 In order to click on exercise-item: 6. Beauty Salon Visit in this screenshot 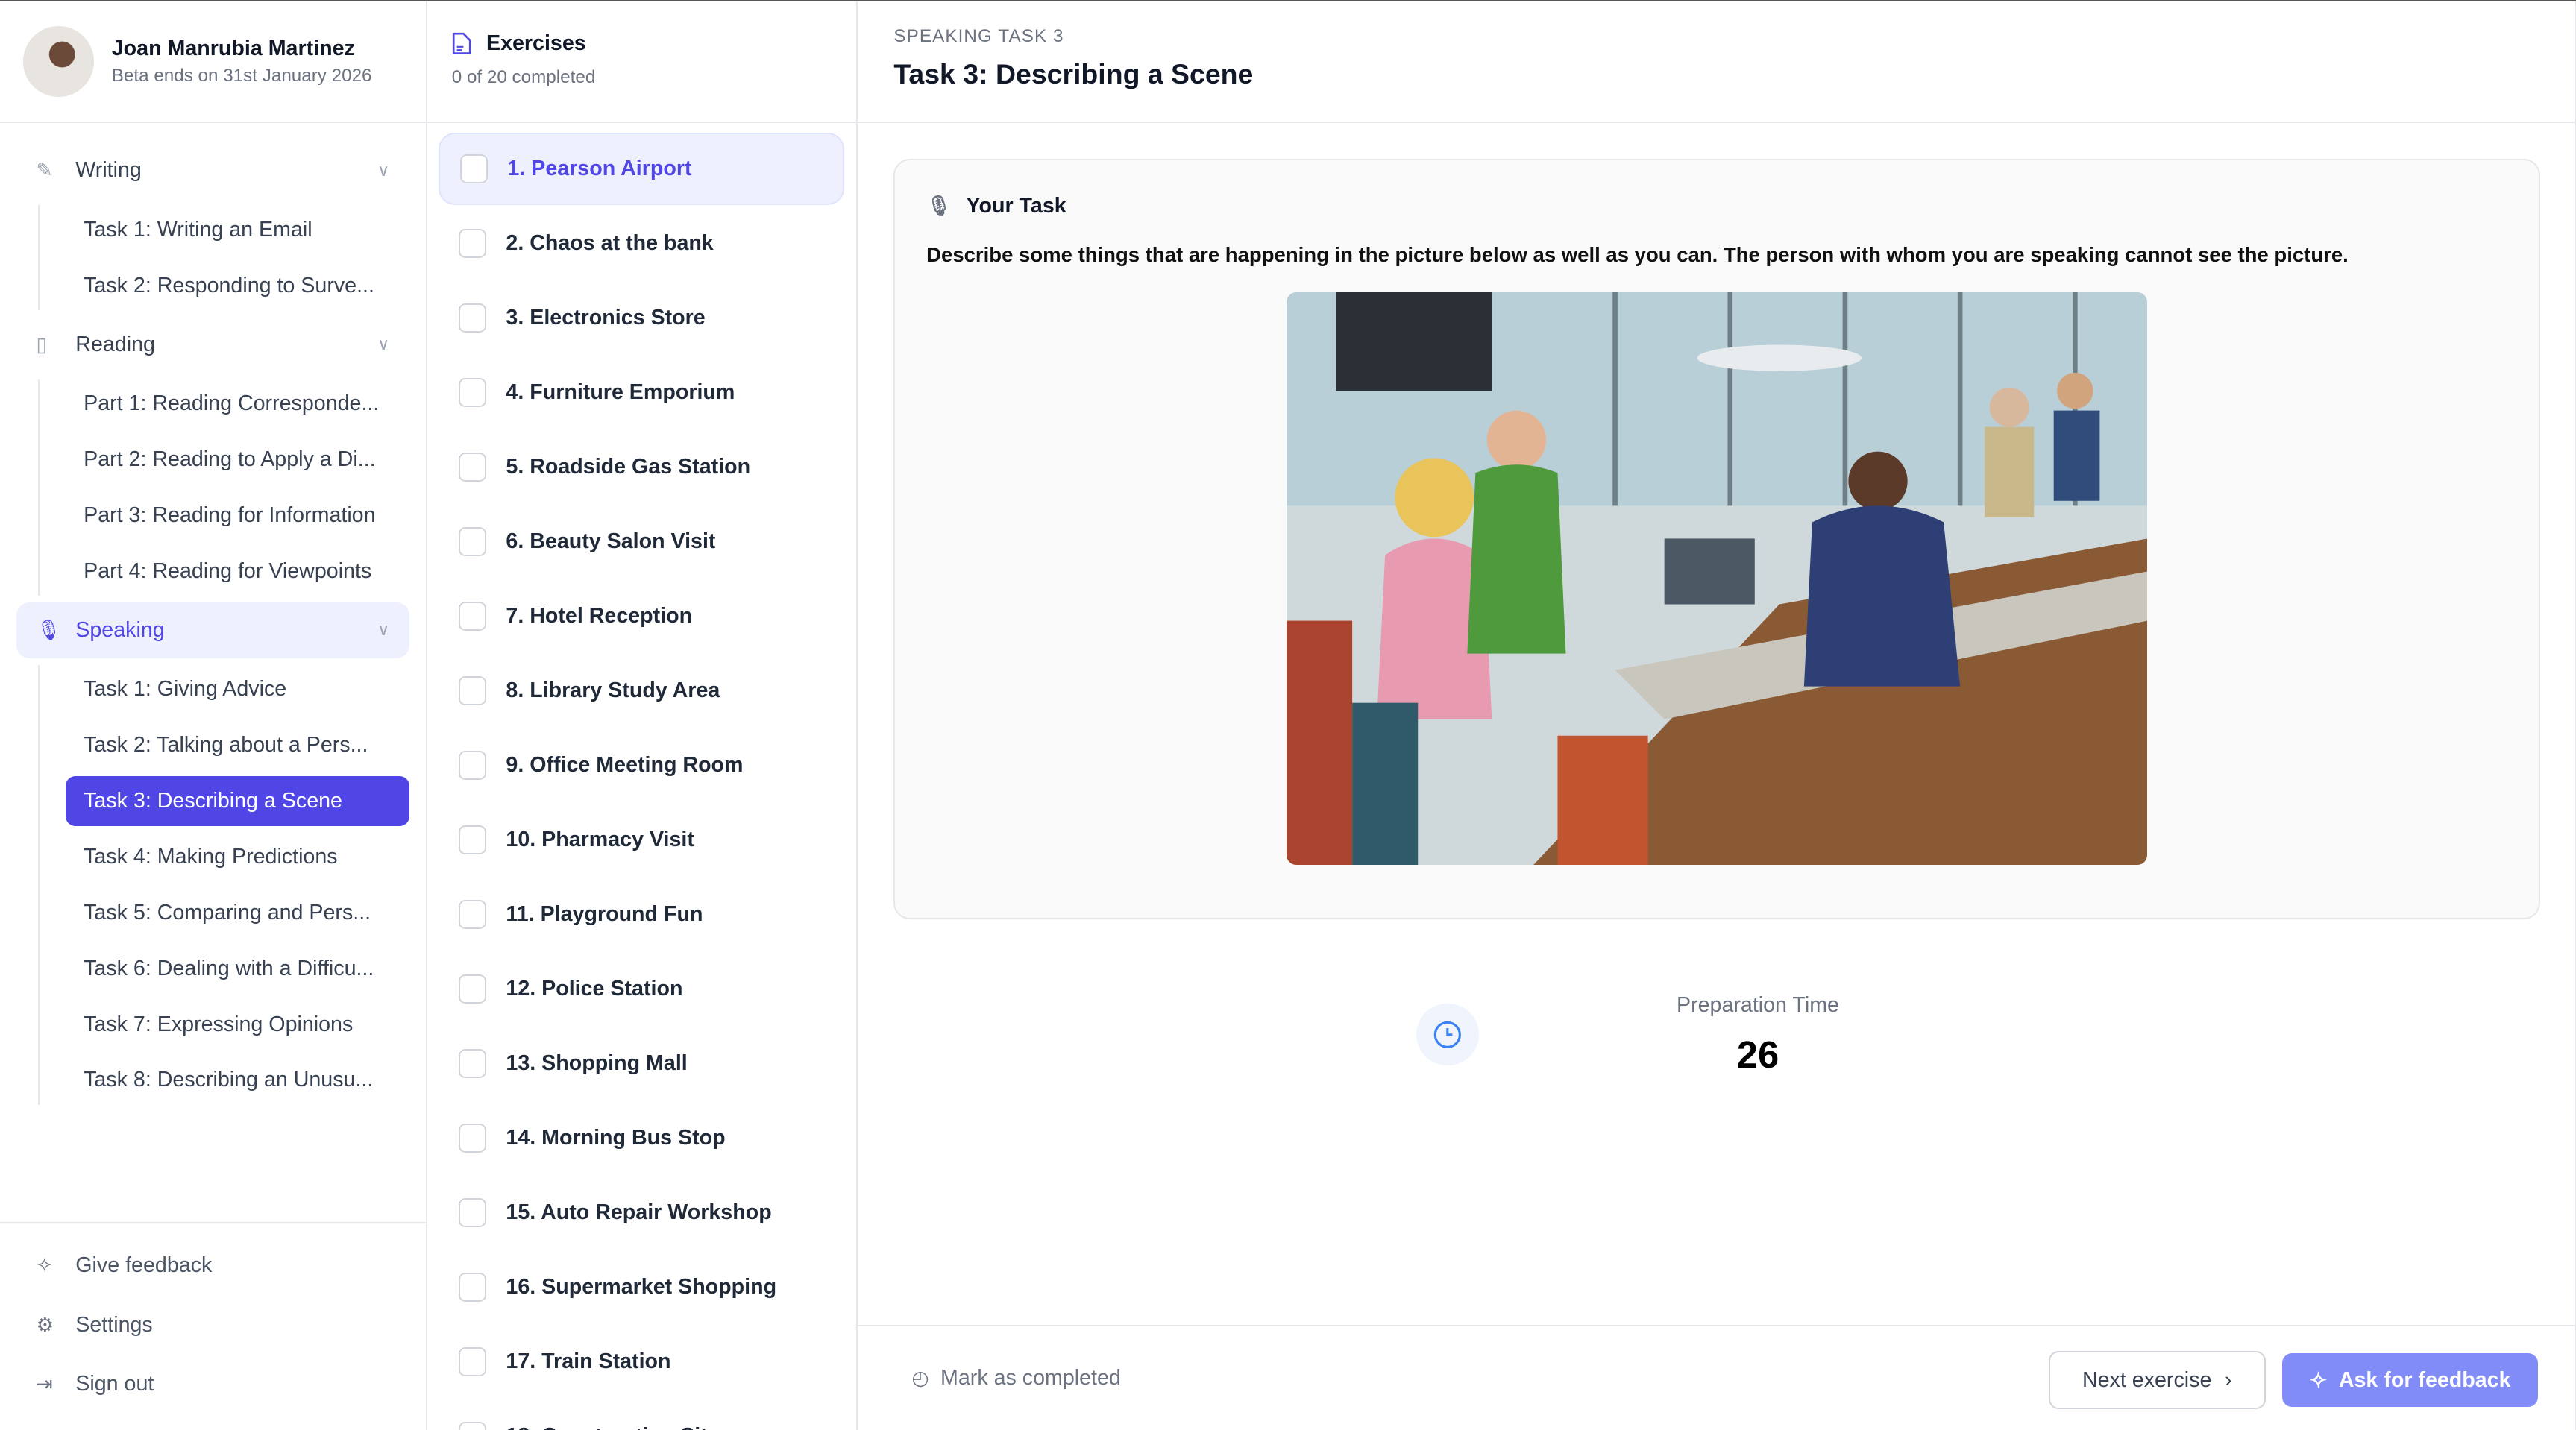, I will do `click(642, 541)`.